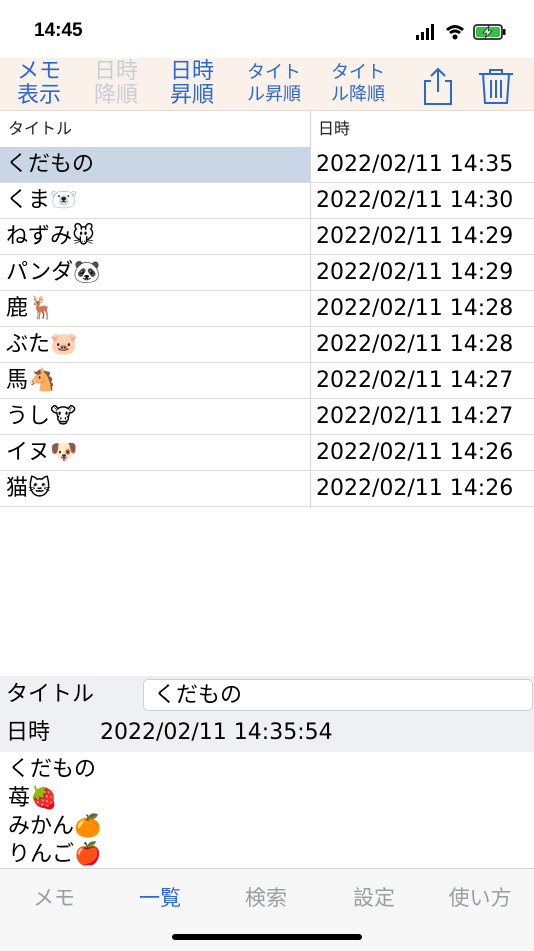  I want to click on row-title: イヌ🐶, so click(42, 452).